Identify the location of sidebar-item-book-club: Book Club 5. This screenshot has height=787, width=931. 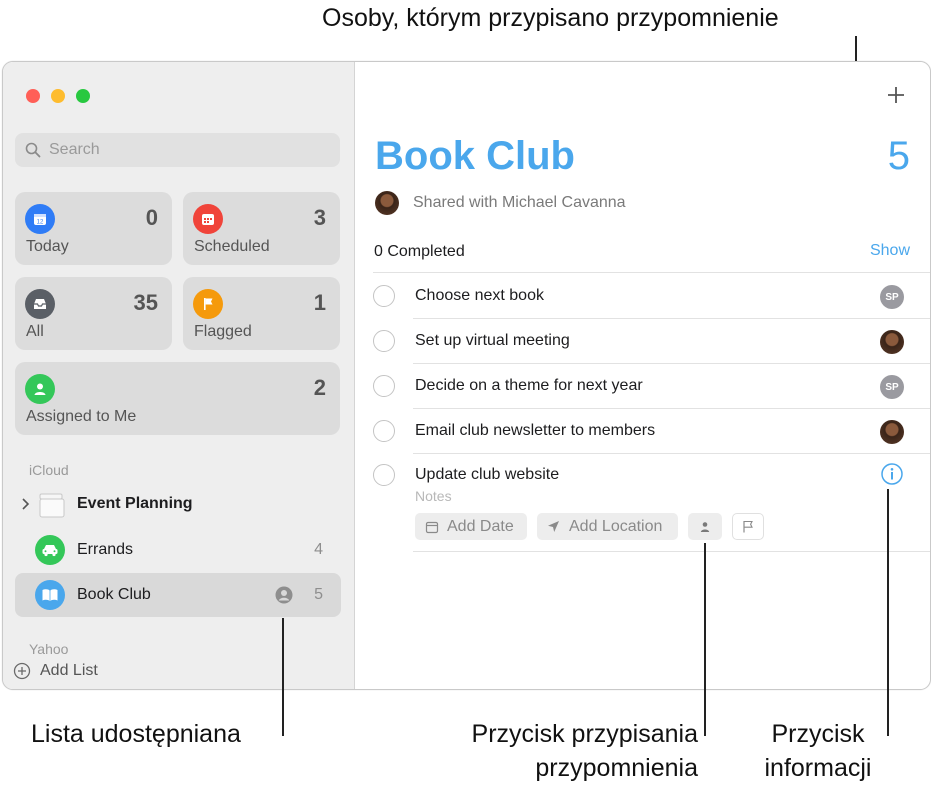
(178, 595).